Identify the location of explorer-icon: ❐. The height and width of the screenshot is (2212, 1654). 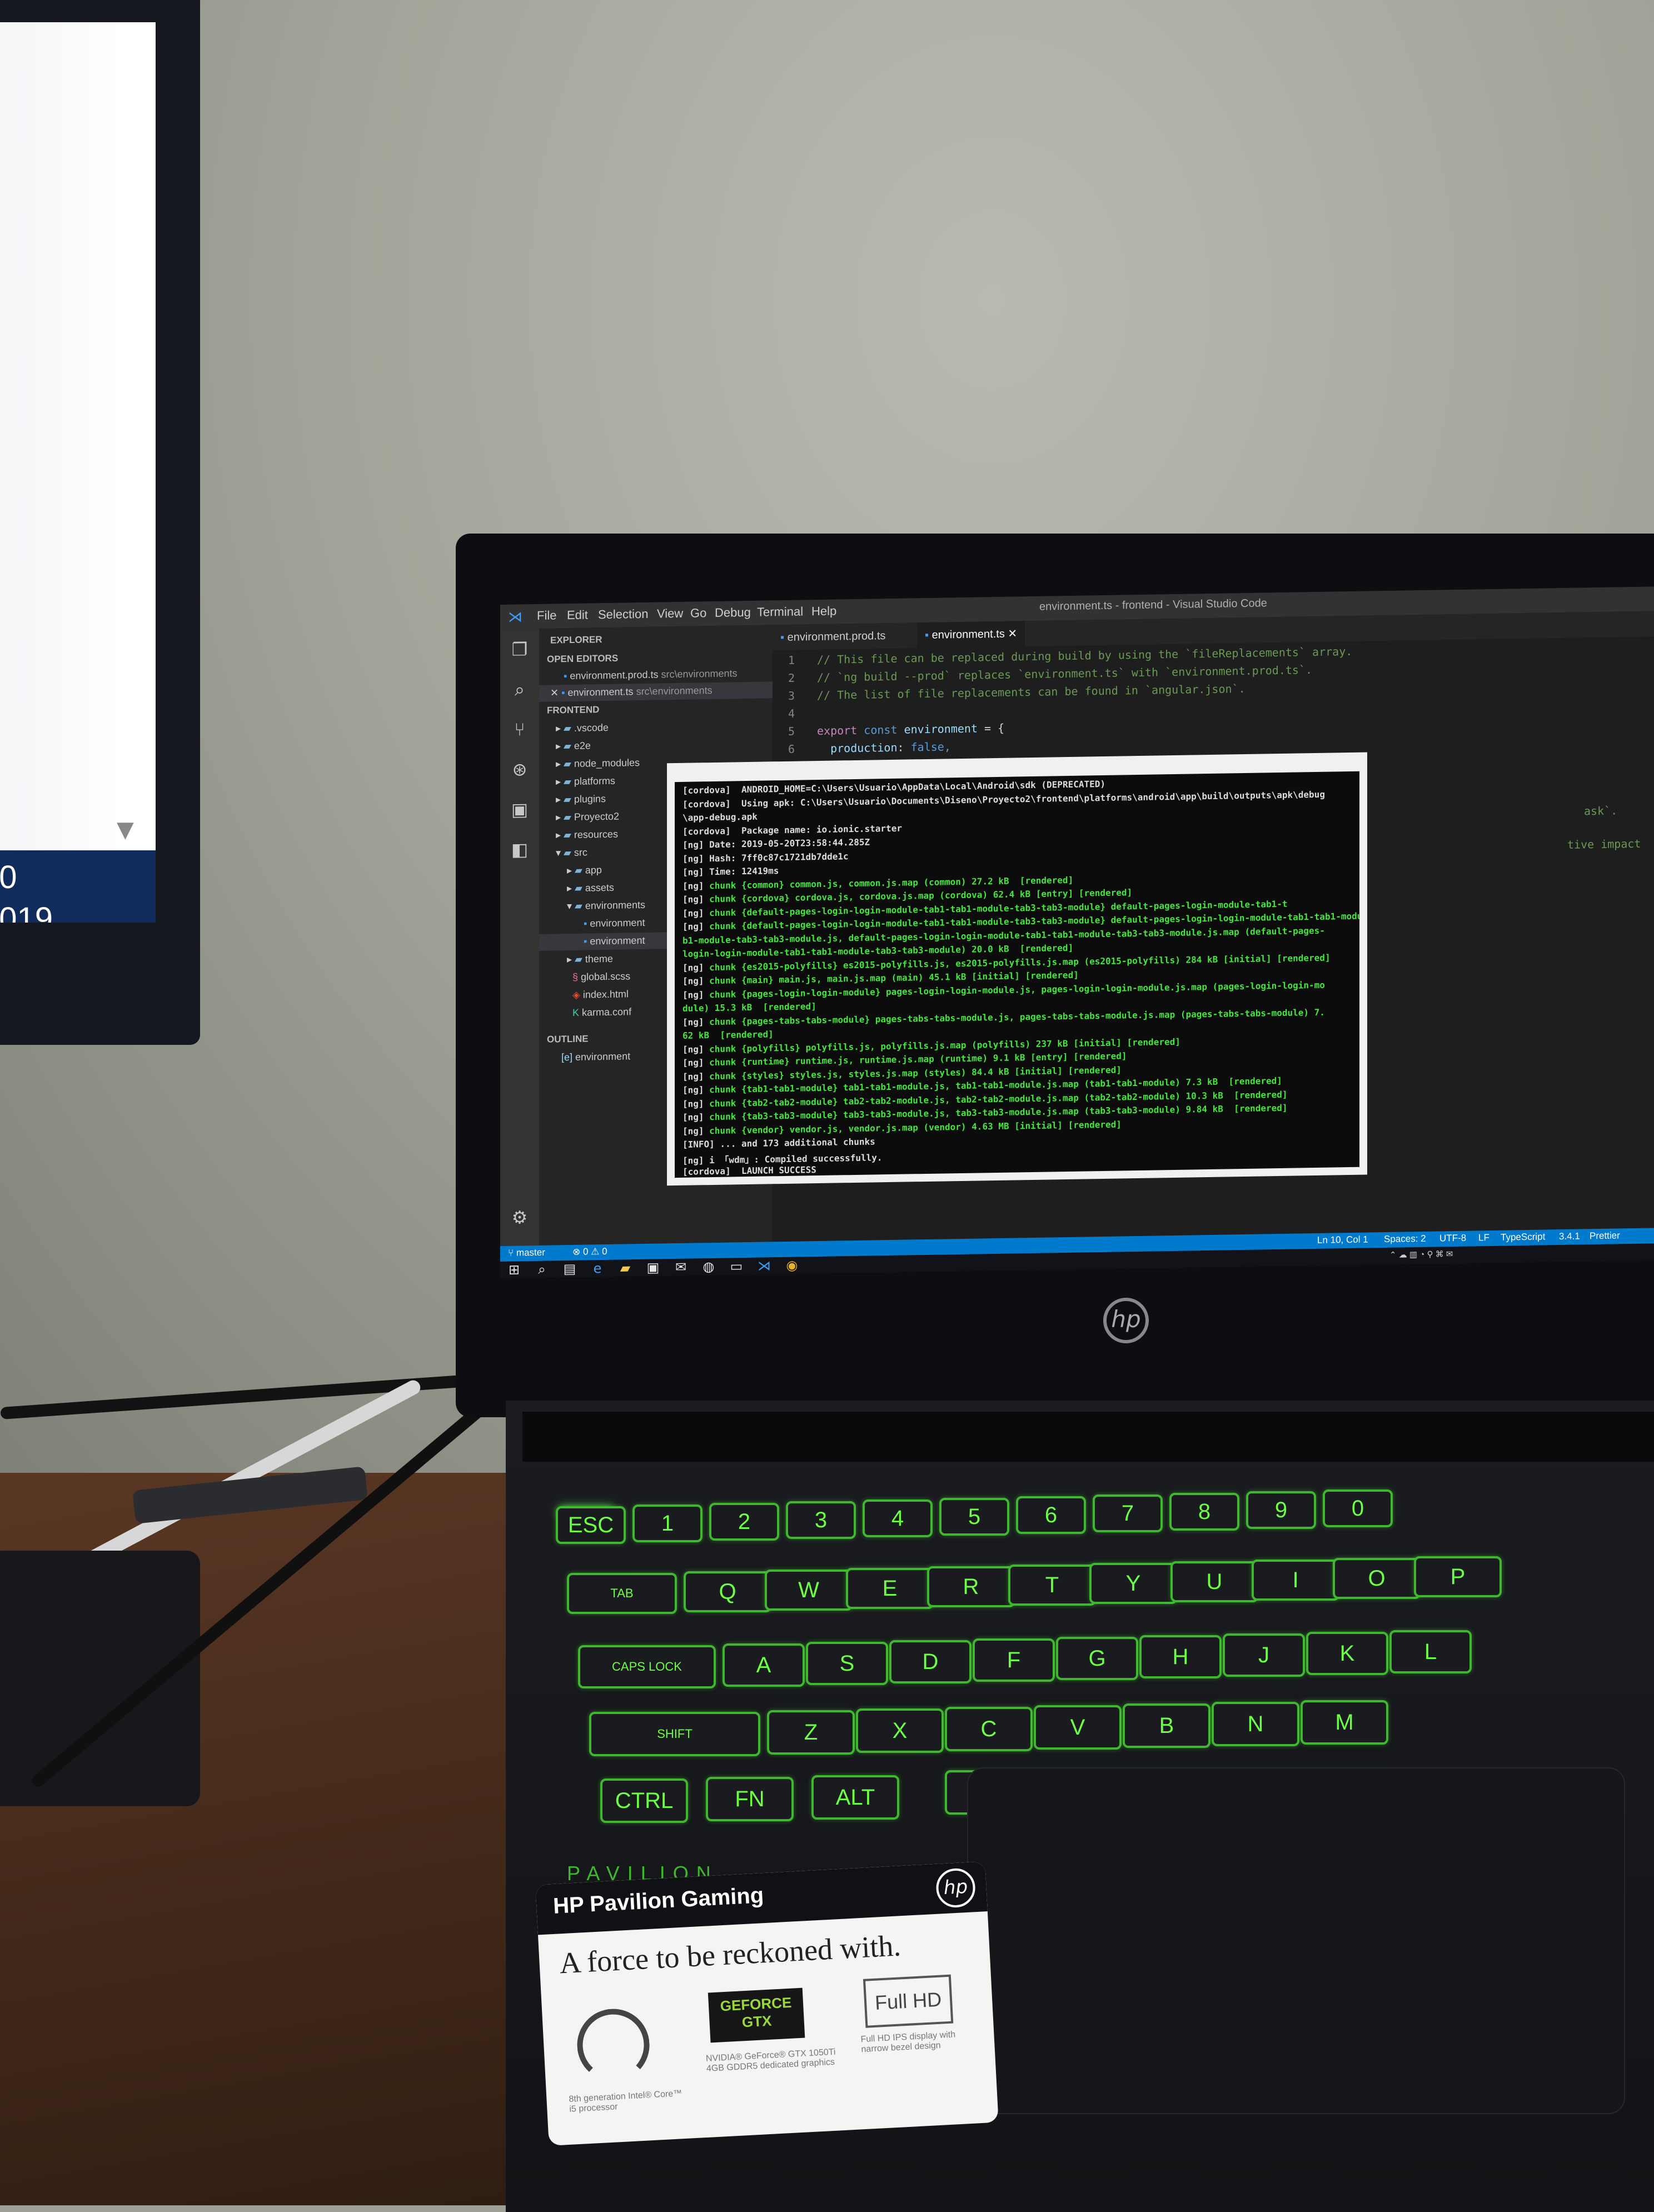
(519, 649).